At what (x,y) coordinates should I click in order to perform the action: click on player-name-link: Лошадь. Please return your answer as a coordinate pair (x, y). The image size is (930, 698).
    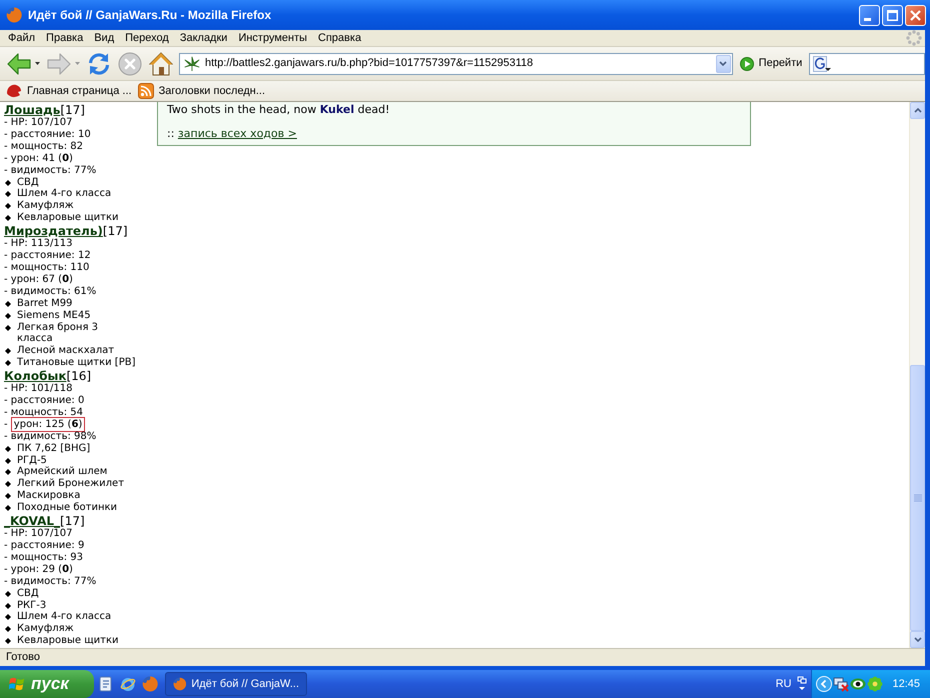
    Looking at the image, I should click on (32, 110).